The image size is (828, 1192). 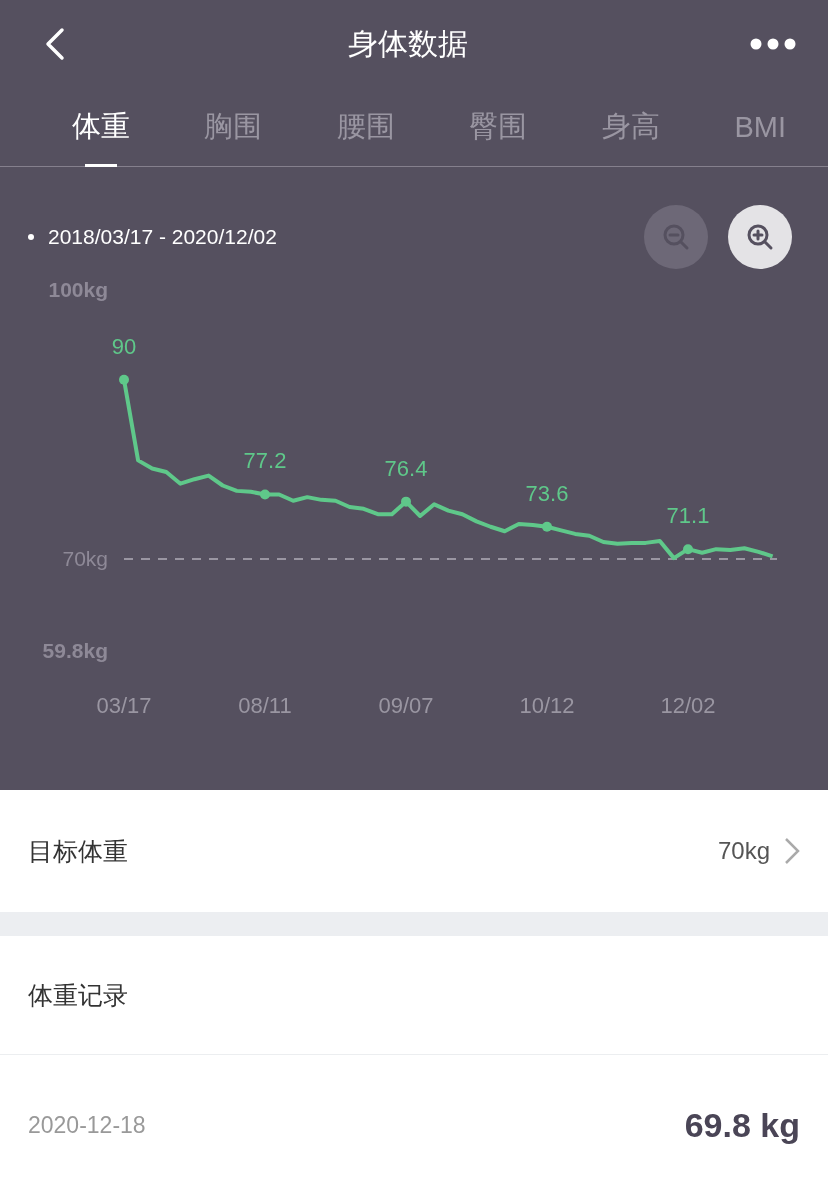 I want to click on bullet-icon, so click(x=31, y=237).